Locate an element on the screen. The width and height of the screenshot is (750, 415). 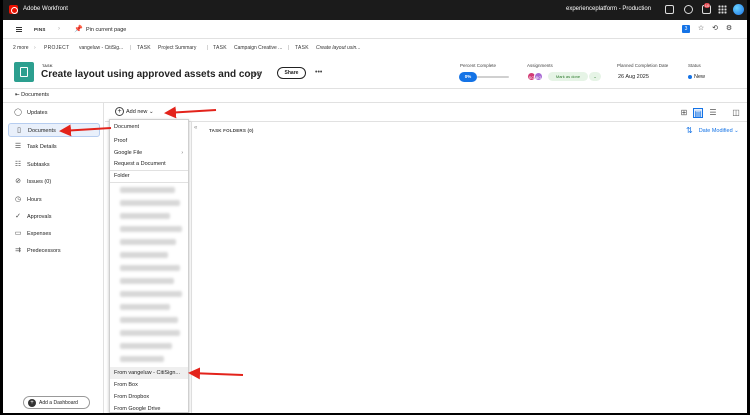
add-new-button: + Add new ⌄ is located at coordinates (134, 111).